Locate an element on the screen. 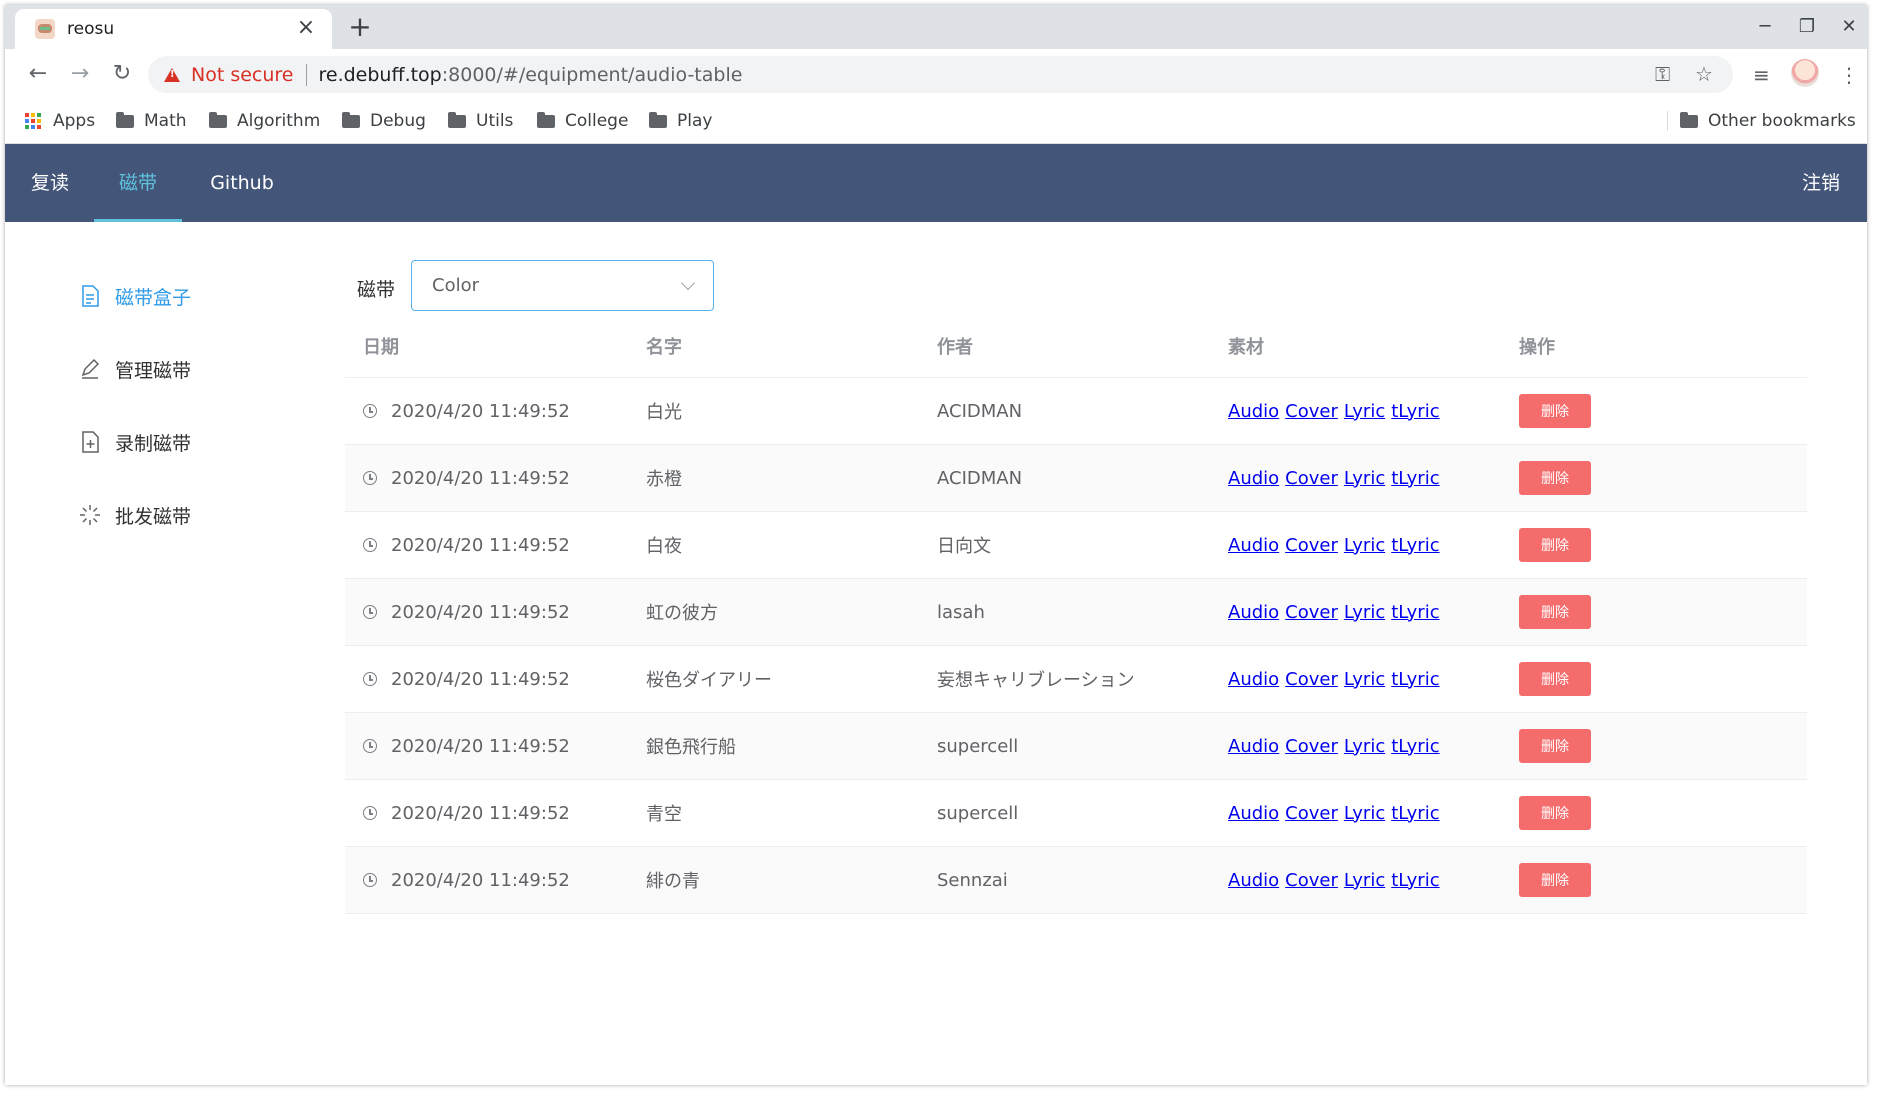  author-cell: supercell is located at coordinates (978, 746).